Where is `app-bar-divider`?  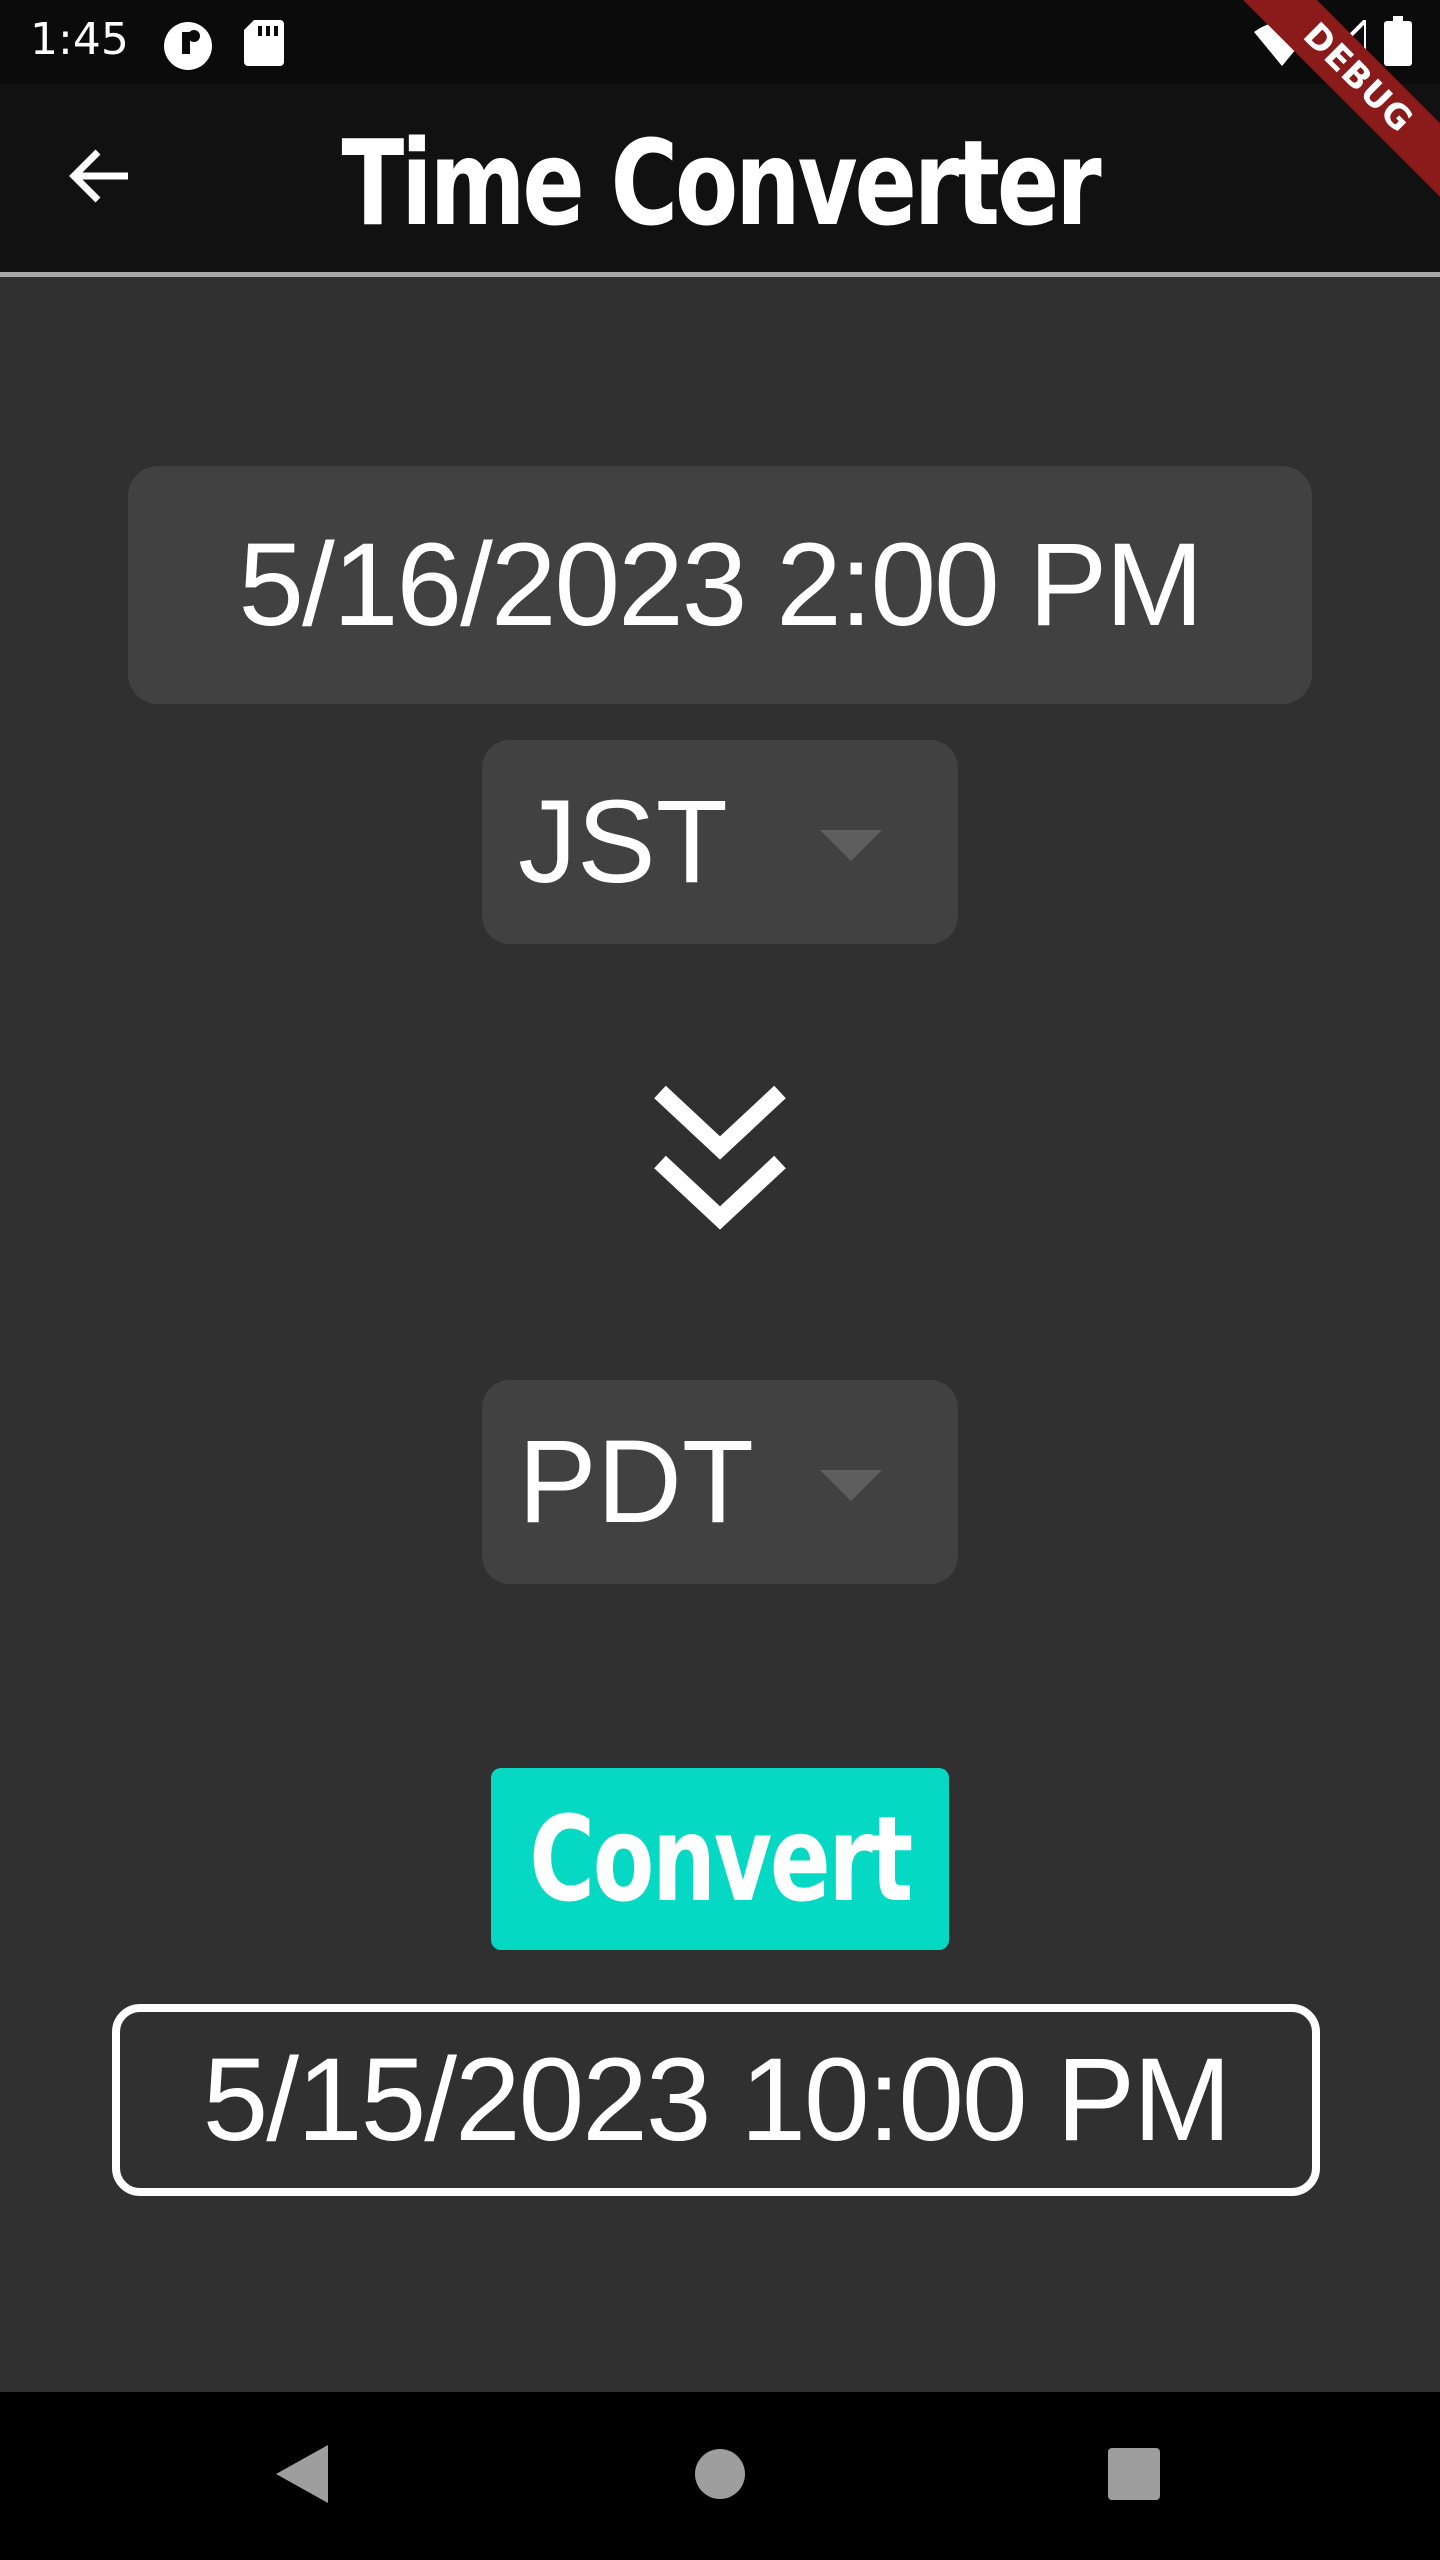
app-bar-divider is located at coordinates (720, 274).